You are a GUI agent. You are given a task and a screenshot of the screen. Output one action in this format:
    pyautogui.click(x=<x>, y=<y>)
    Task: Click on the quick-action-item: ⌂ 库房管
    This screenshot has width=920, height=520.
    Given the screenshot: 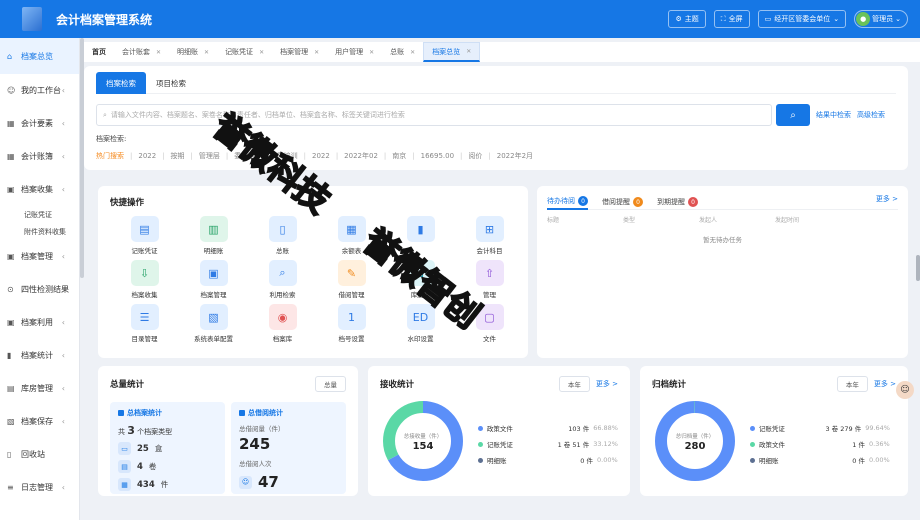 What is the action you would take?
    pyautogui.click(x=420, y=279)
    